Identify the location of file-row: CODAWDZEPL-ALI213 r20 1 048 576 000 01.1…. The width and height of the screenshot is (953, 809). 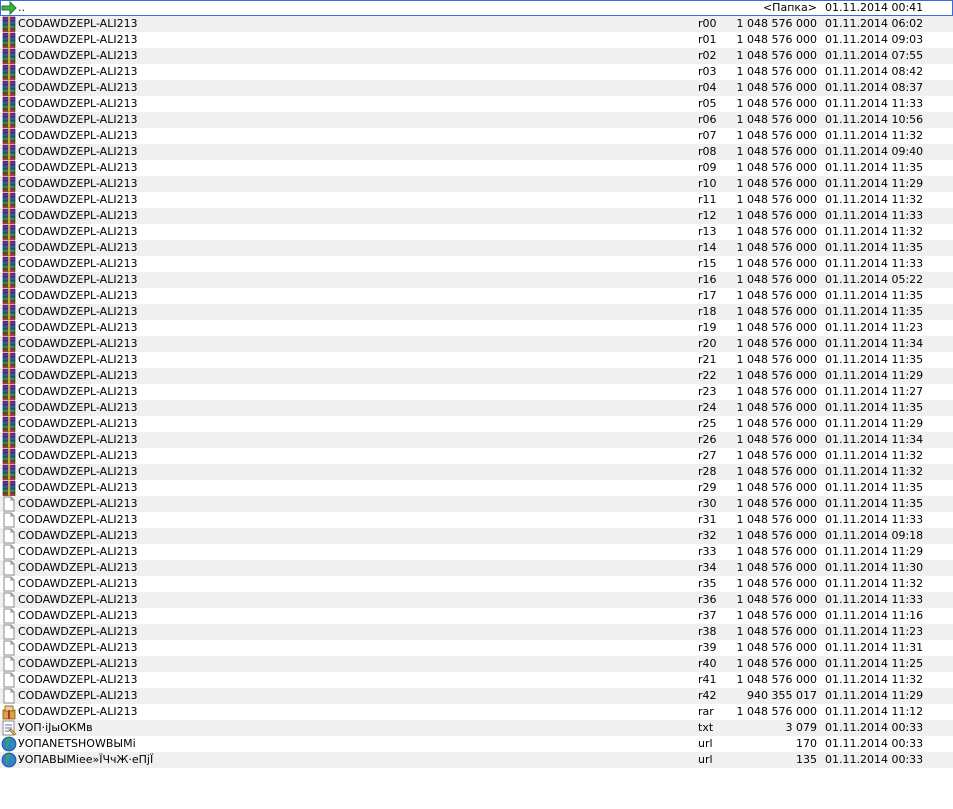
(476, 344).